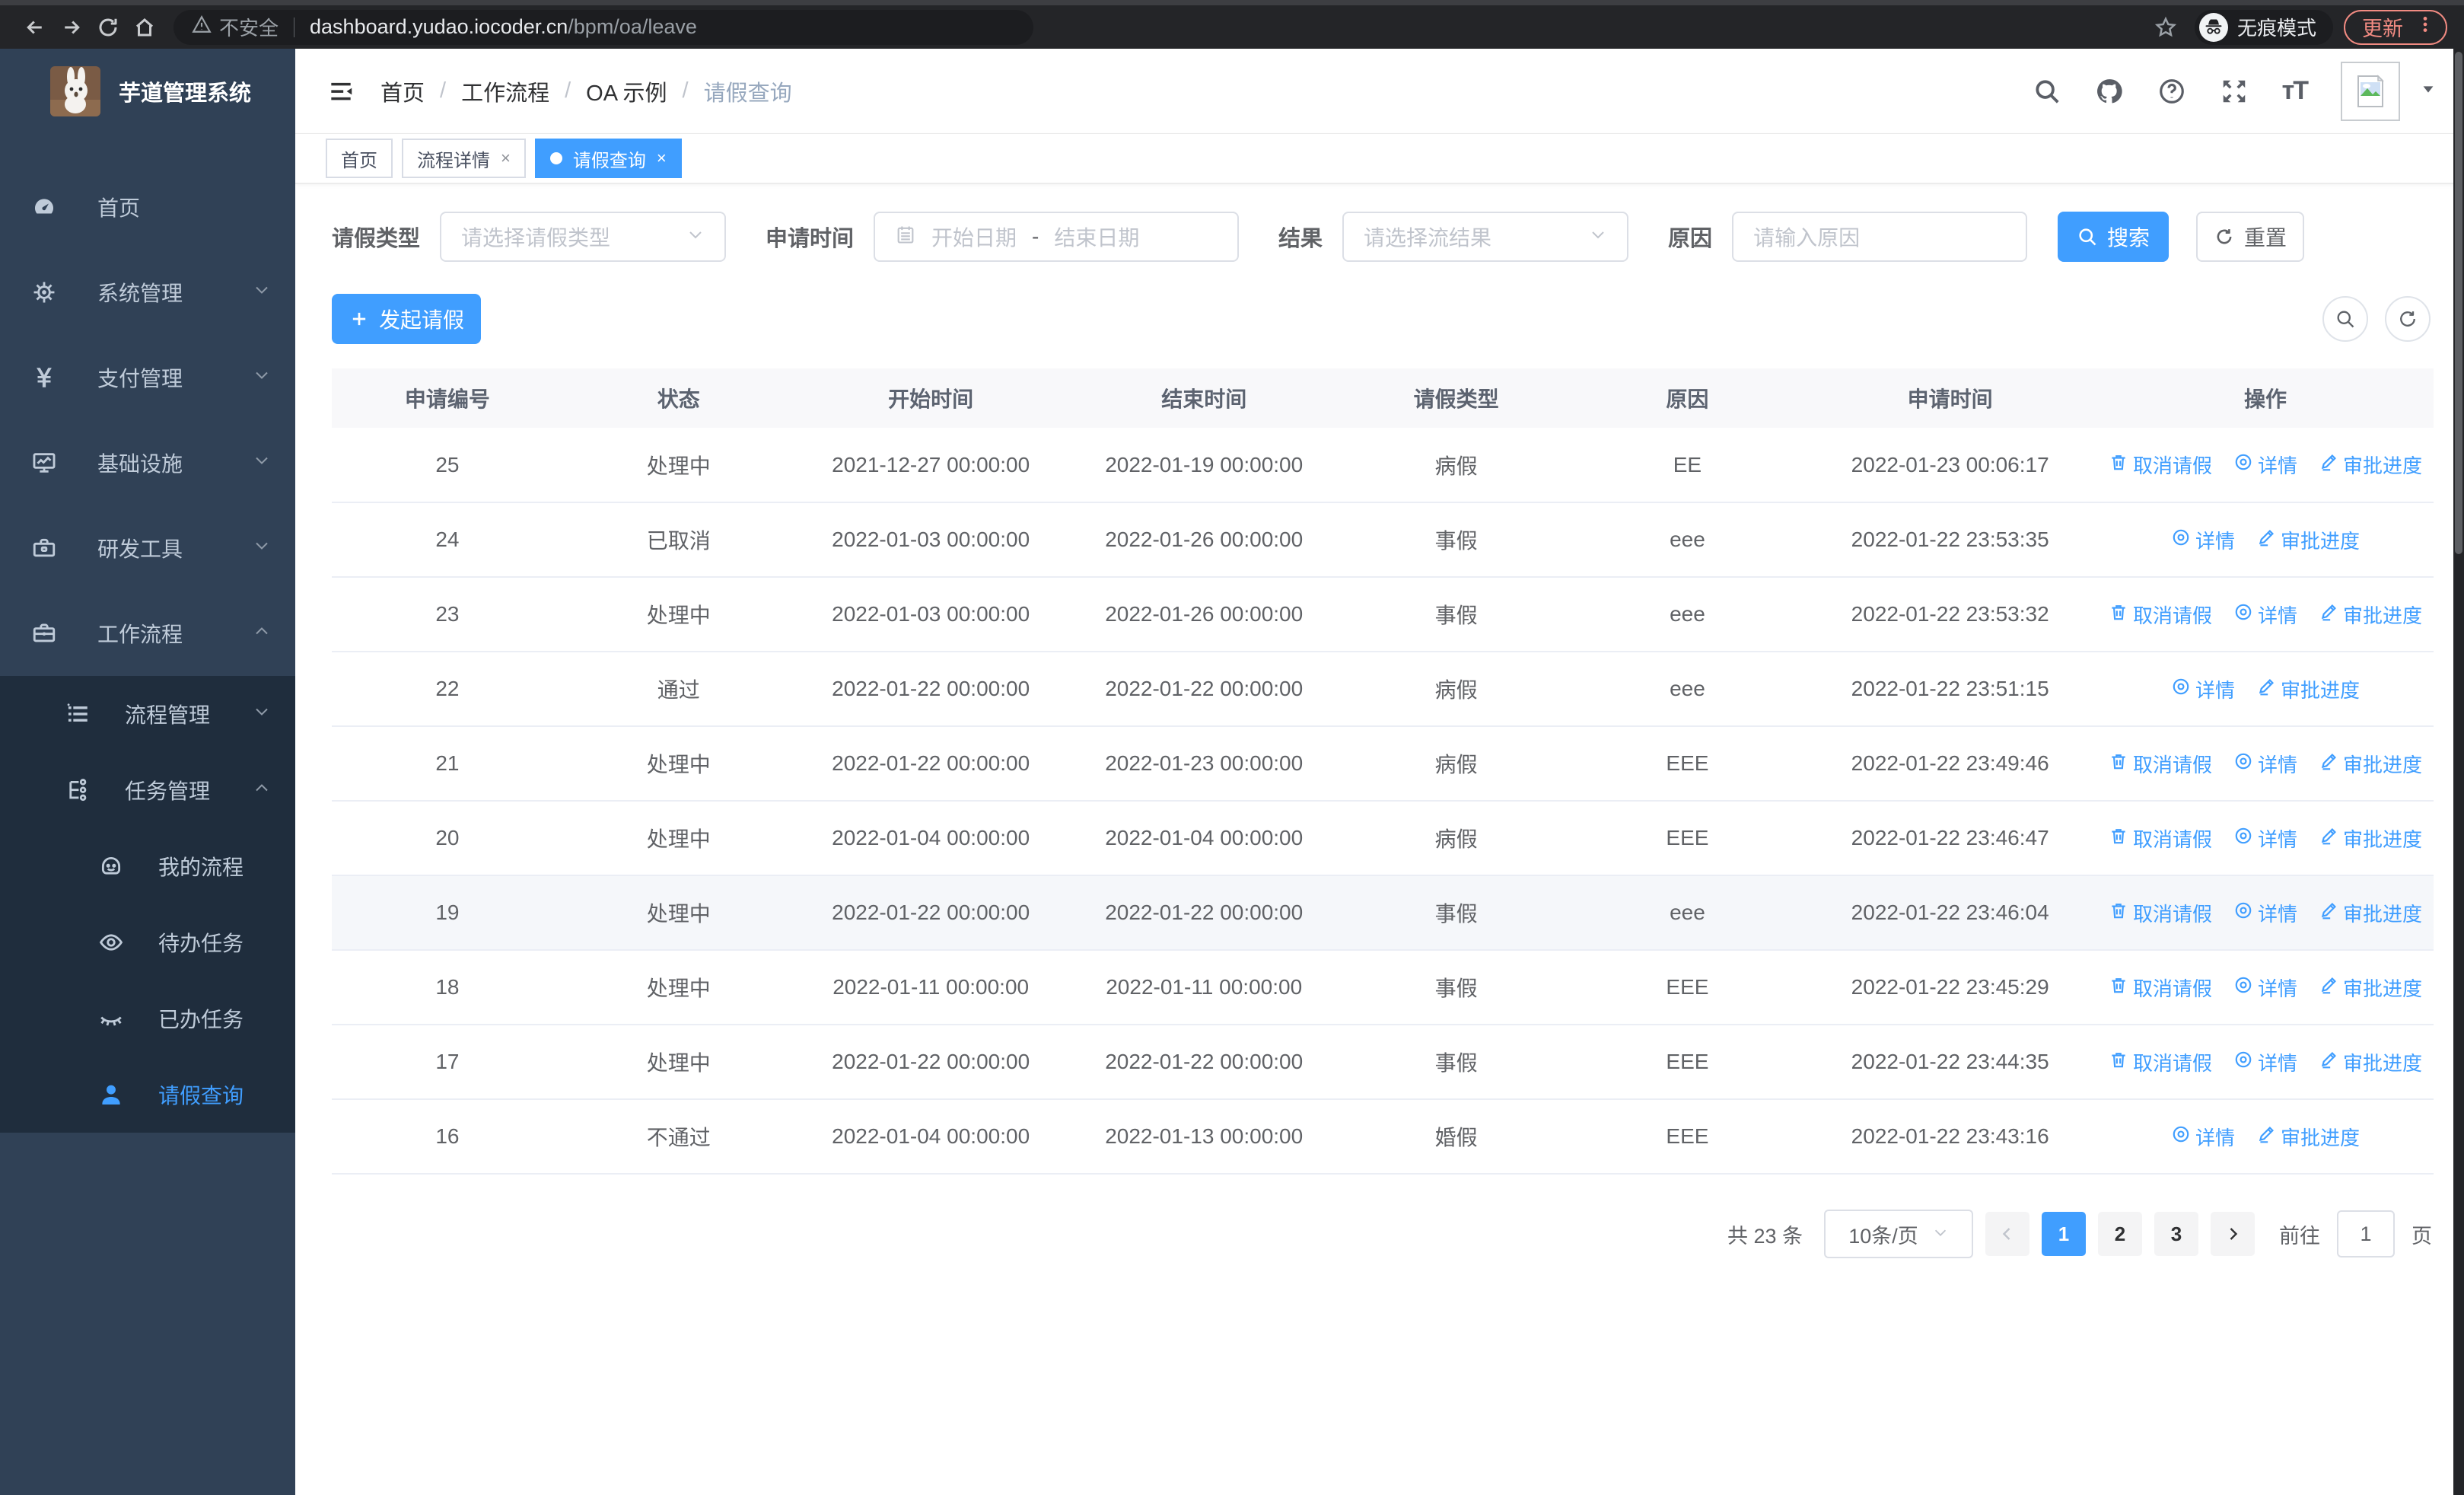 Image resolution: width=2464 pixels, height=1495 pixels. Describe the element at coordinates (2250, 237) in the screenshot. I see `reset-button: 重置` at that location.